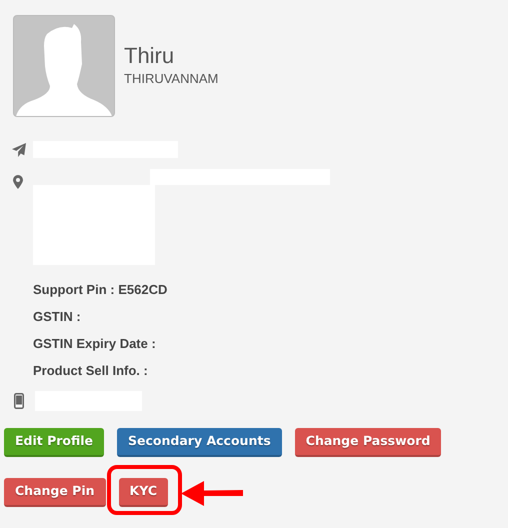  I want to click on pointer-arrow, so click(211, 493).